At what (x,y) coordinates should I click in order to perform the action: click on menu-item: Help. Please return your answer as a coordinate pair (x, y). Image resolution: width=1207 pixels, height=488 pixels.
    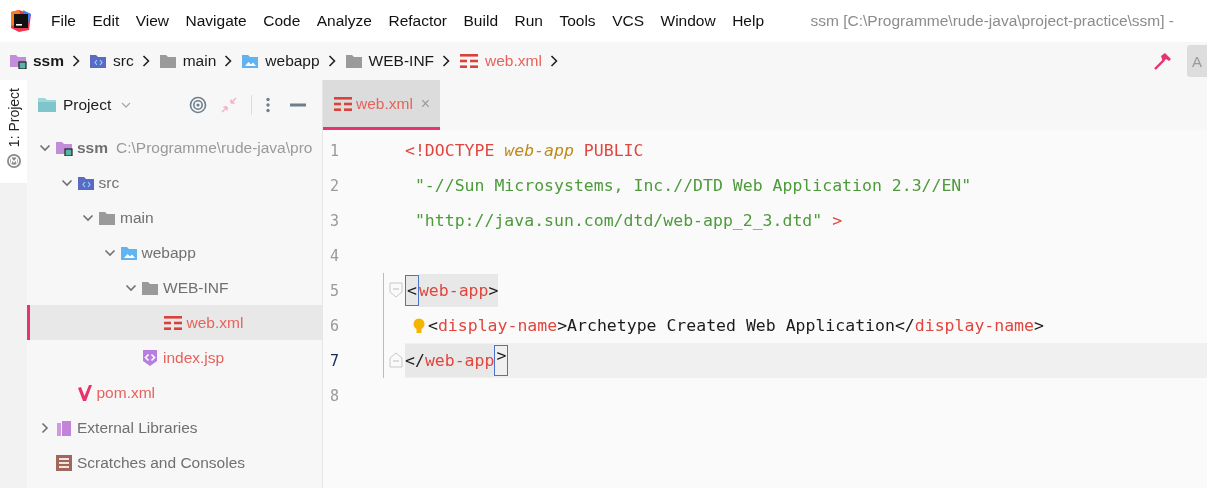
    Looking at the image, I should click on (748, 21).